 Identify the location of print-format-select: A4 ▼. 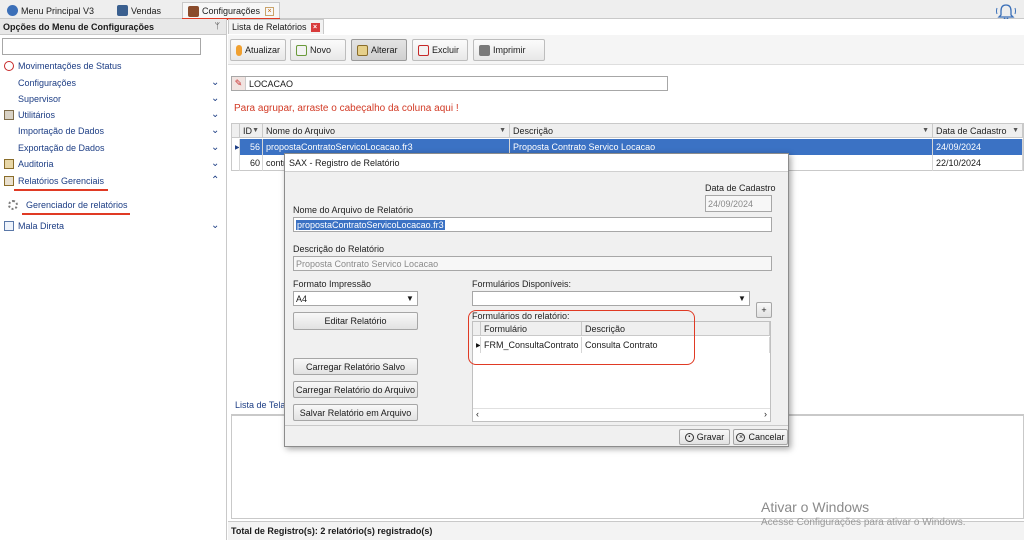
(355, 298).